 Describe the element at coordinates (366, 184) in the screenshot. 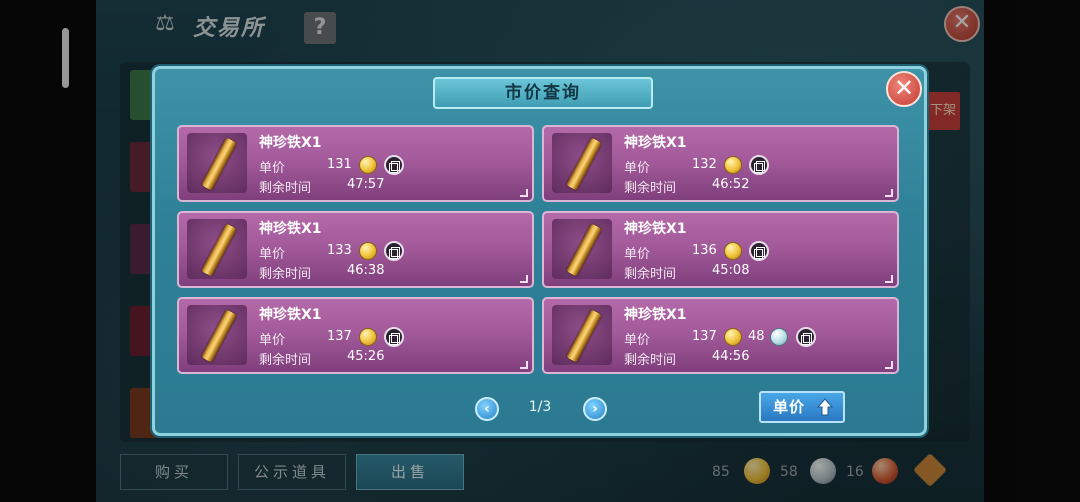

I see `time-remaining: 47:57` at that location.